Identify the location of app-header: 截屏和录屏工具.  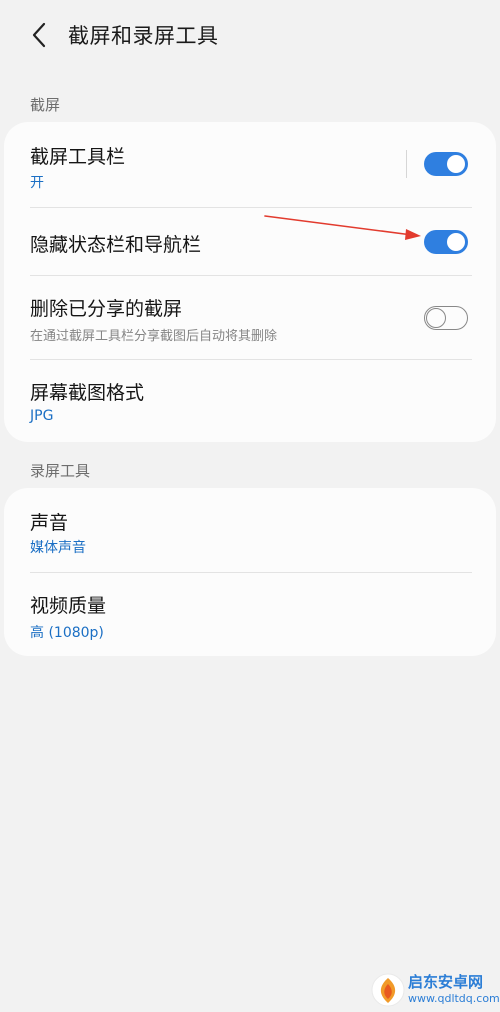
(250, 35).